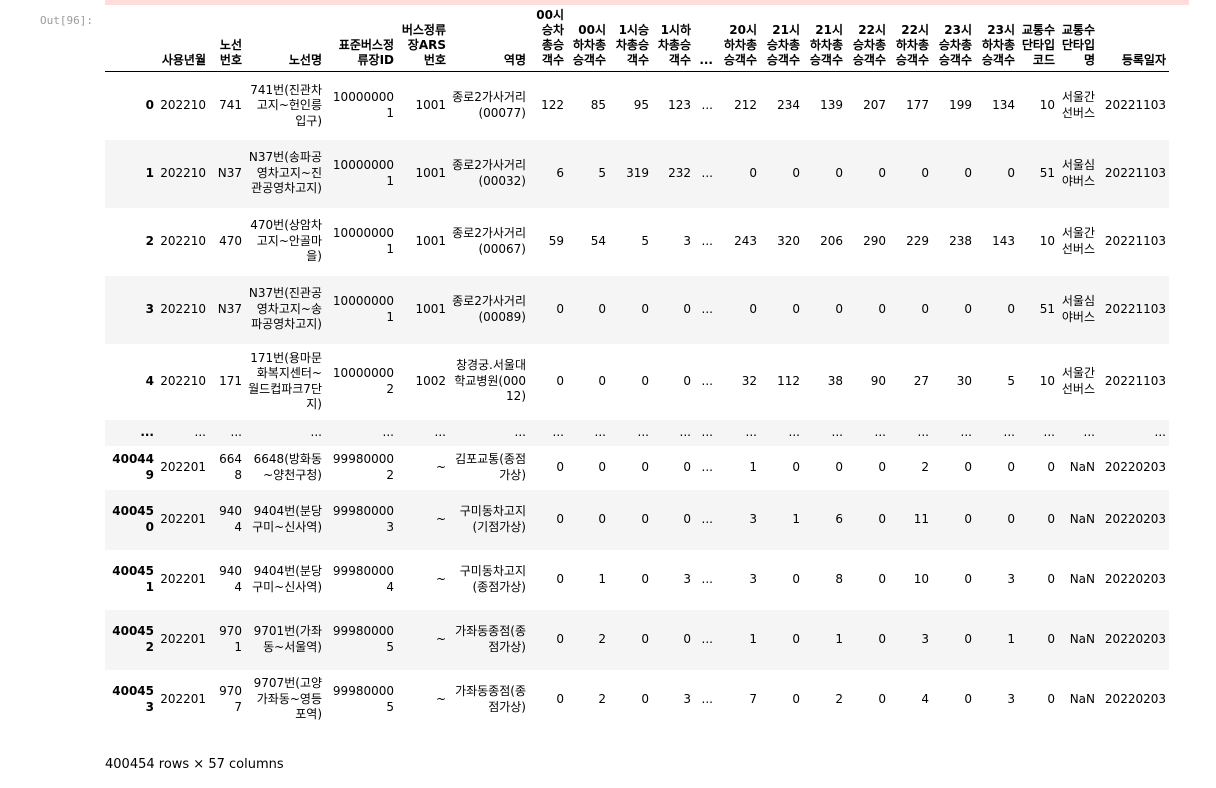 The image size is (1216, 788). What do you see at coordinates (286, 241) in the screenshot?
I see `table-cell: 470번(상암차고지~안골마을)` at bounding box center [286, 241].